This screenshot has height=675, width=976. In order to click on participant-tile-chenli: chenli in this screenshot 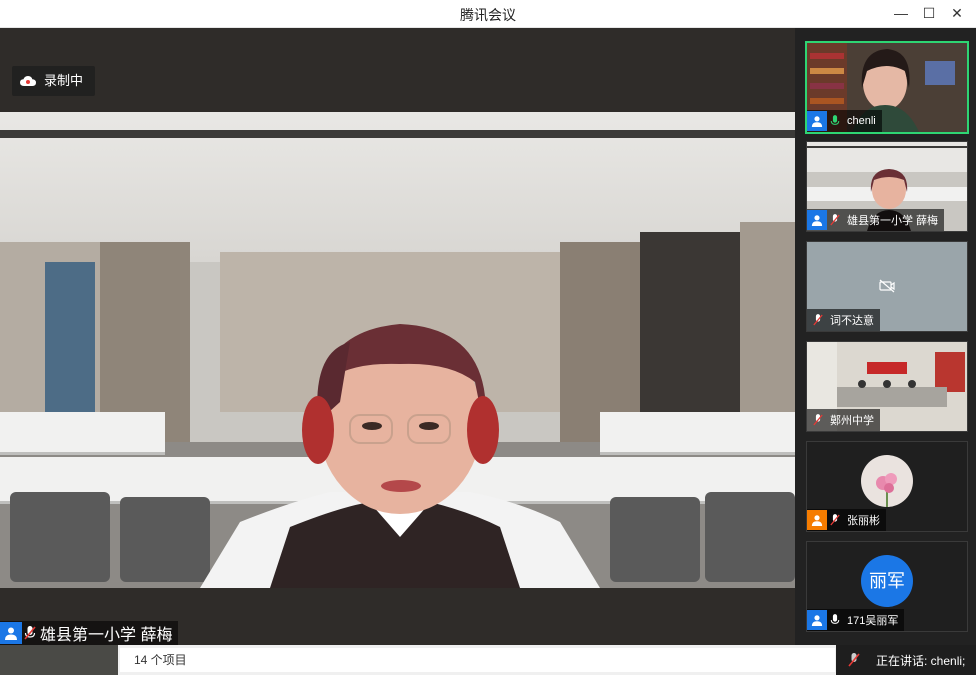, I will do `click(887, 87)`.